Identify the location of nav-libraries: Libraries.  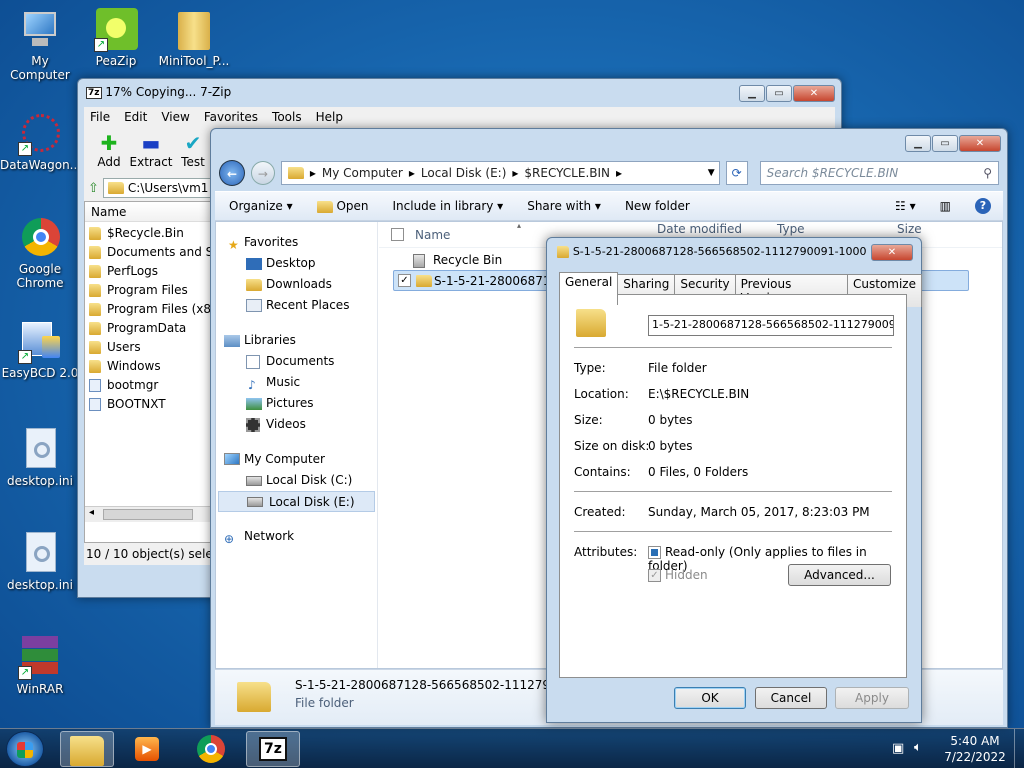
(296, 340).